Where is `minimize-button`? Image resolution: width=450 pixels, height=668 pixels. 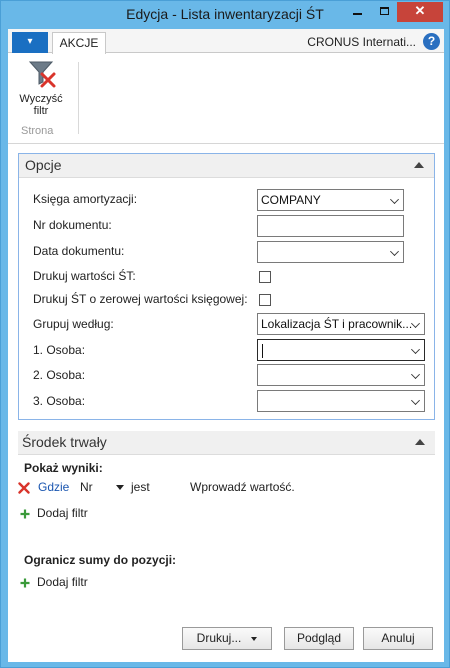 minimize-button is located at coordinates (357, 12).